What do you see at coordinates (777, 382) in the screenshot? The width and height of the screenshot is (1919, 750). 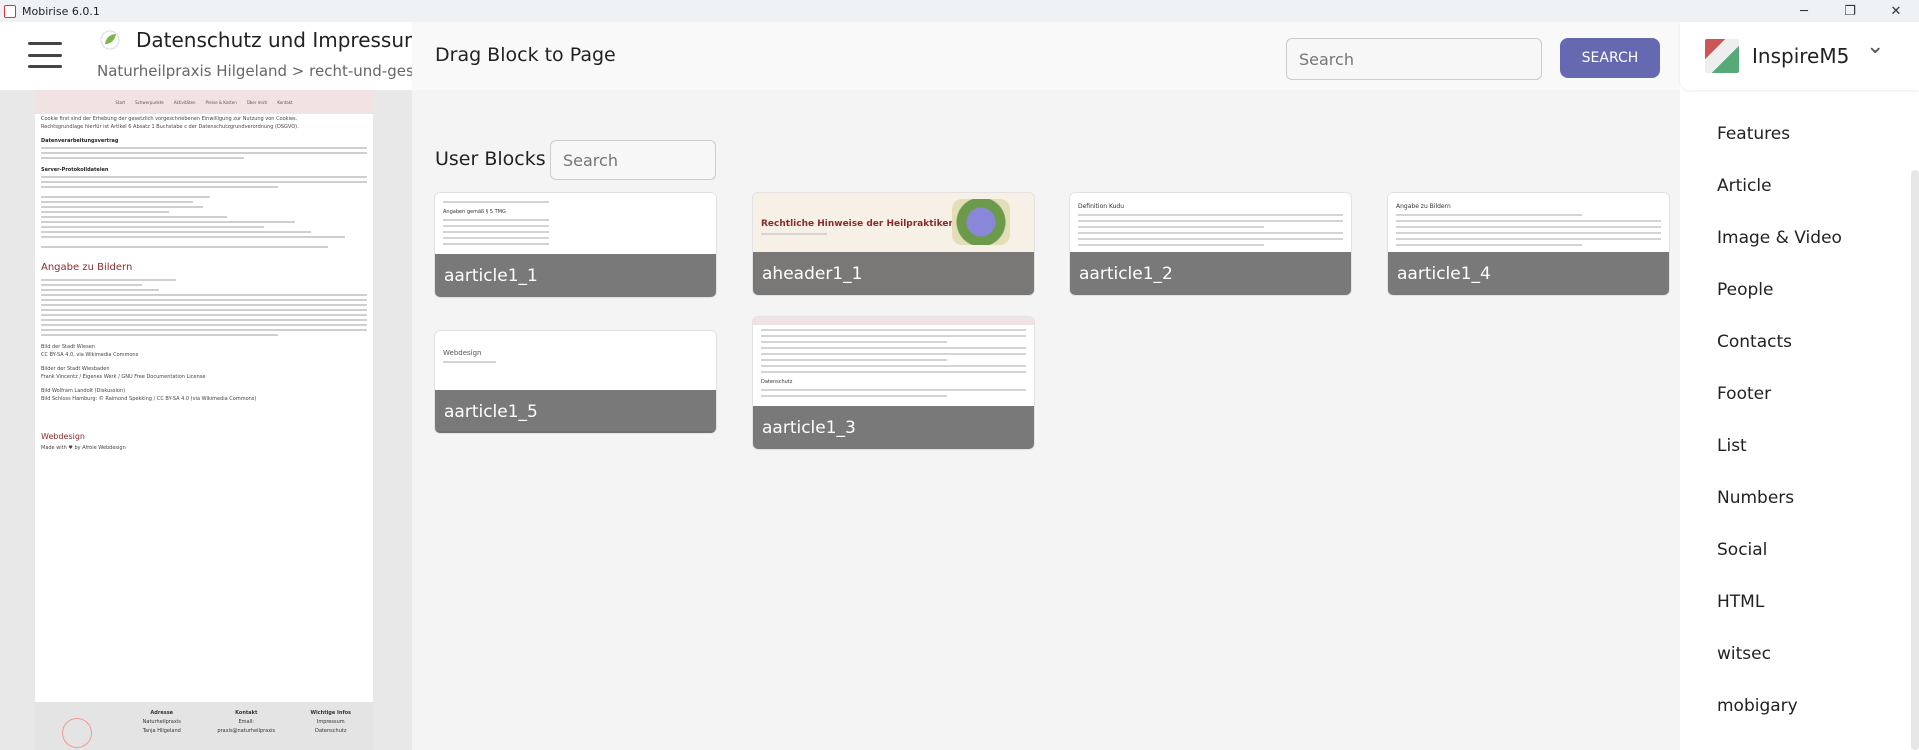 I see `block-thumb-title: Datenschutz` at bounding box center [777, 382].